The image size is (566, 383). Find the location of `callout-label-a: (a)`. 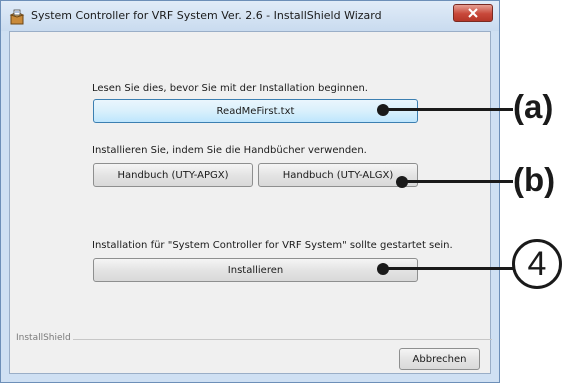

callout-label-a: (a) is located at coordinates (533, 106).